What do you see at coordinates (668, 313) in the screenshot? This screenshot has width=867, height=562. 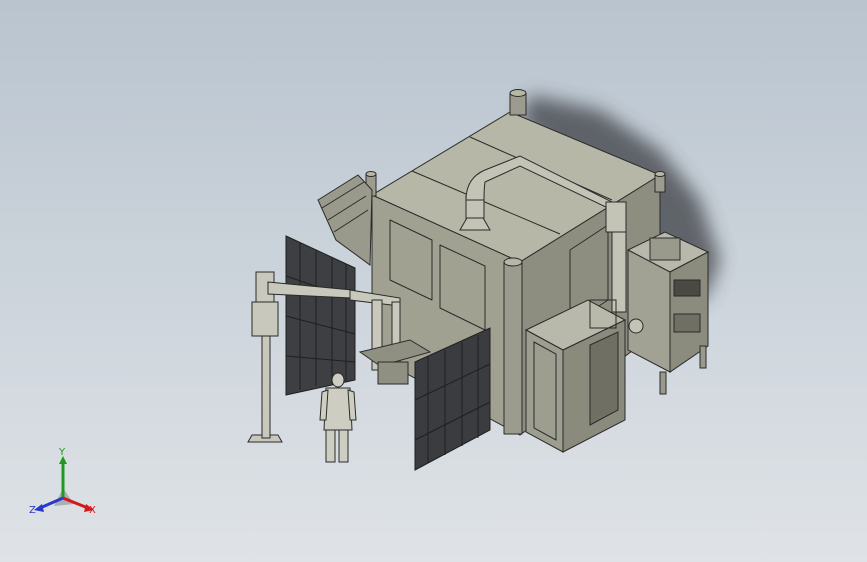 I see `dust-collector` at bounding box center [668, 313].